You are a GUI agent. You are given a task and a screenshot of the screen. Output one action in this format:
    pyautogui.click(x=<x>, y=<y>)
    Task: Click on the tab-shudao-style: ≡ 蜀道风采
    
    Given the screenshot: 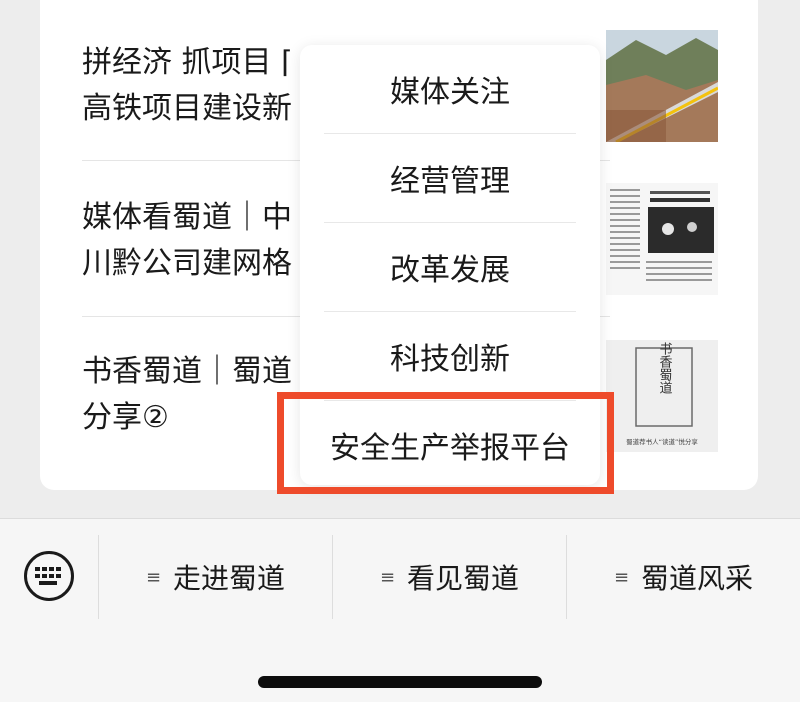 What is the action you would take?
    pyautogui.click(x=683, y=577)
    